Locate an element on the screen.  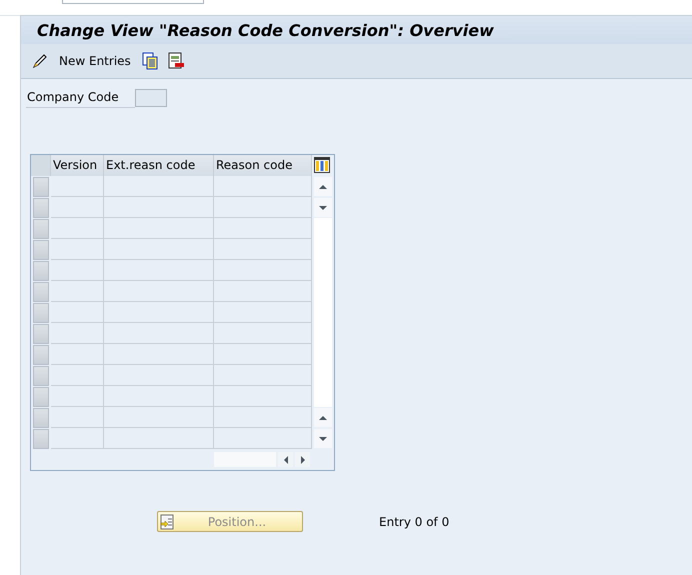
scroll-right-button is located at coordinates (302, 459).